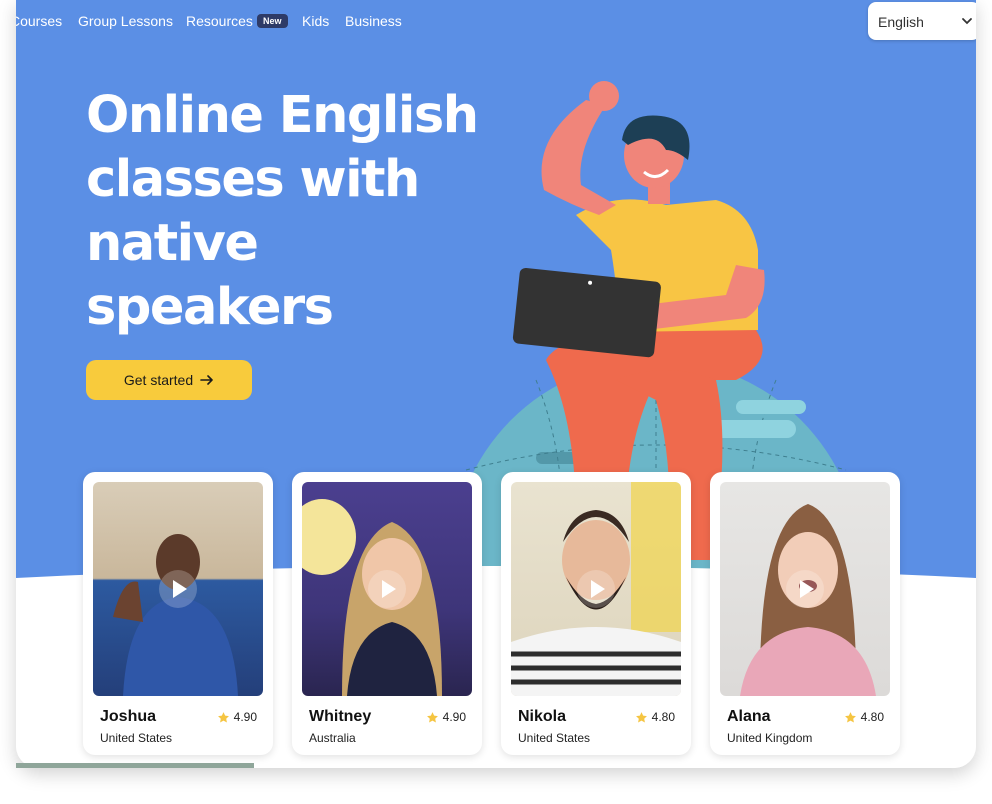  I want to click on teacher-card-nikola: Nikola United States 4.80, so click(596, 613).